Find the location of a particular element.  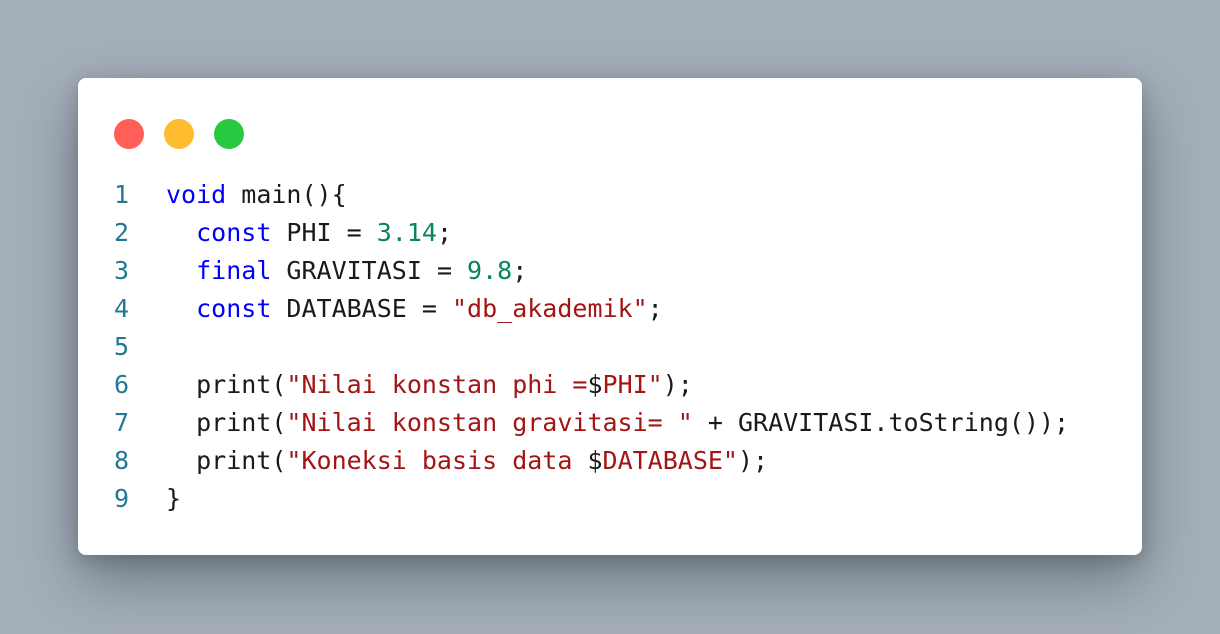

code-token-default: DATABASE = is located at coordinates (361, 308).